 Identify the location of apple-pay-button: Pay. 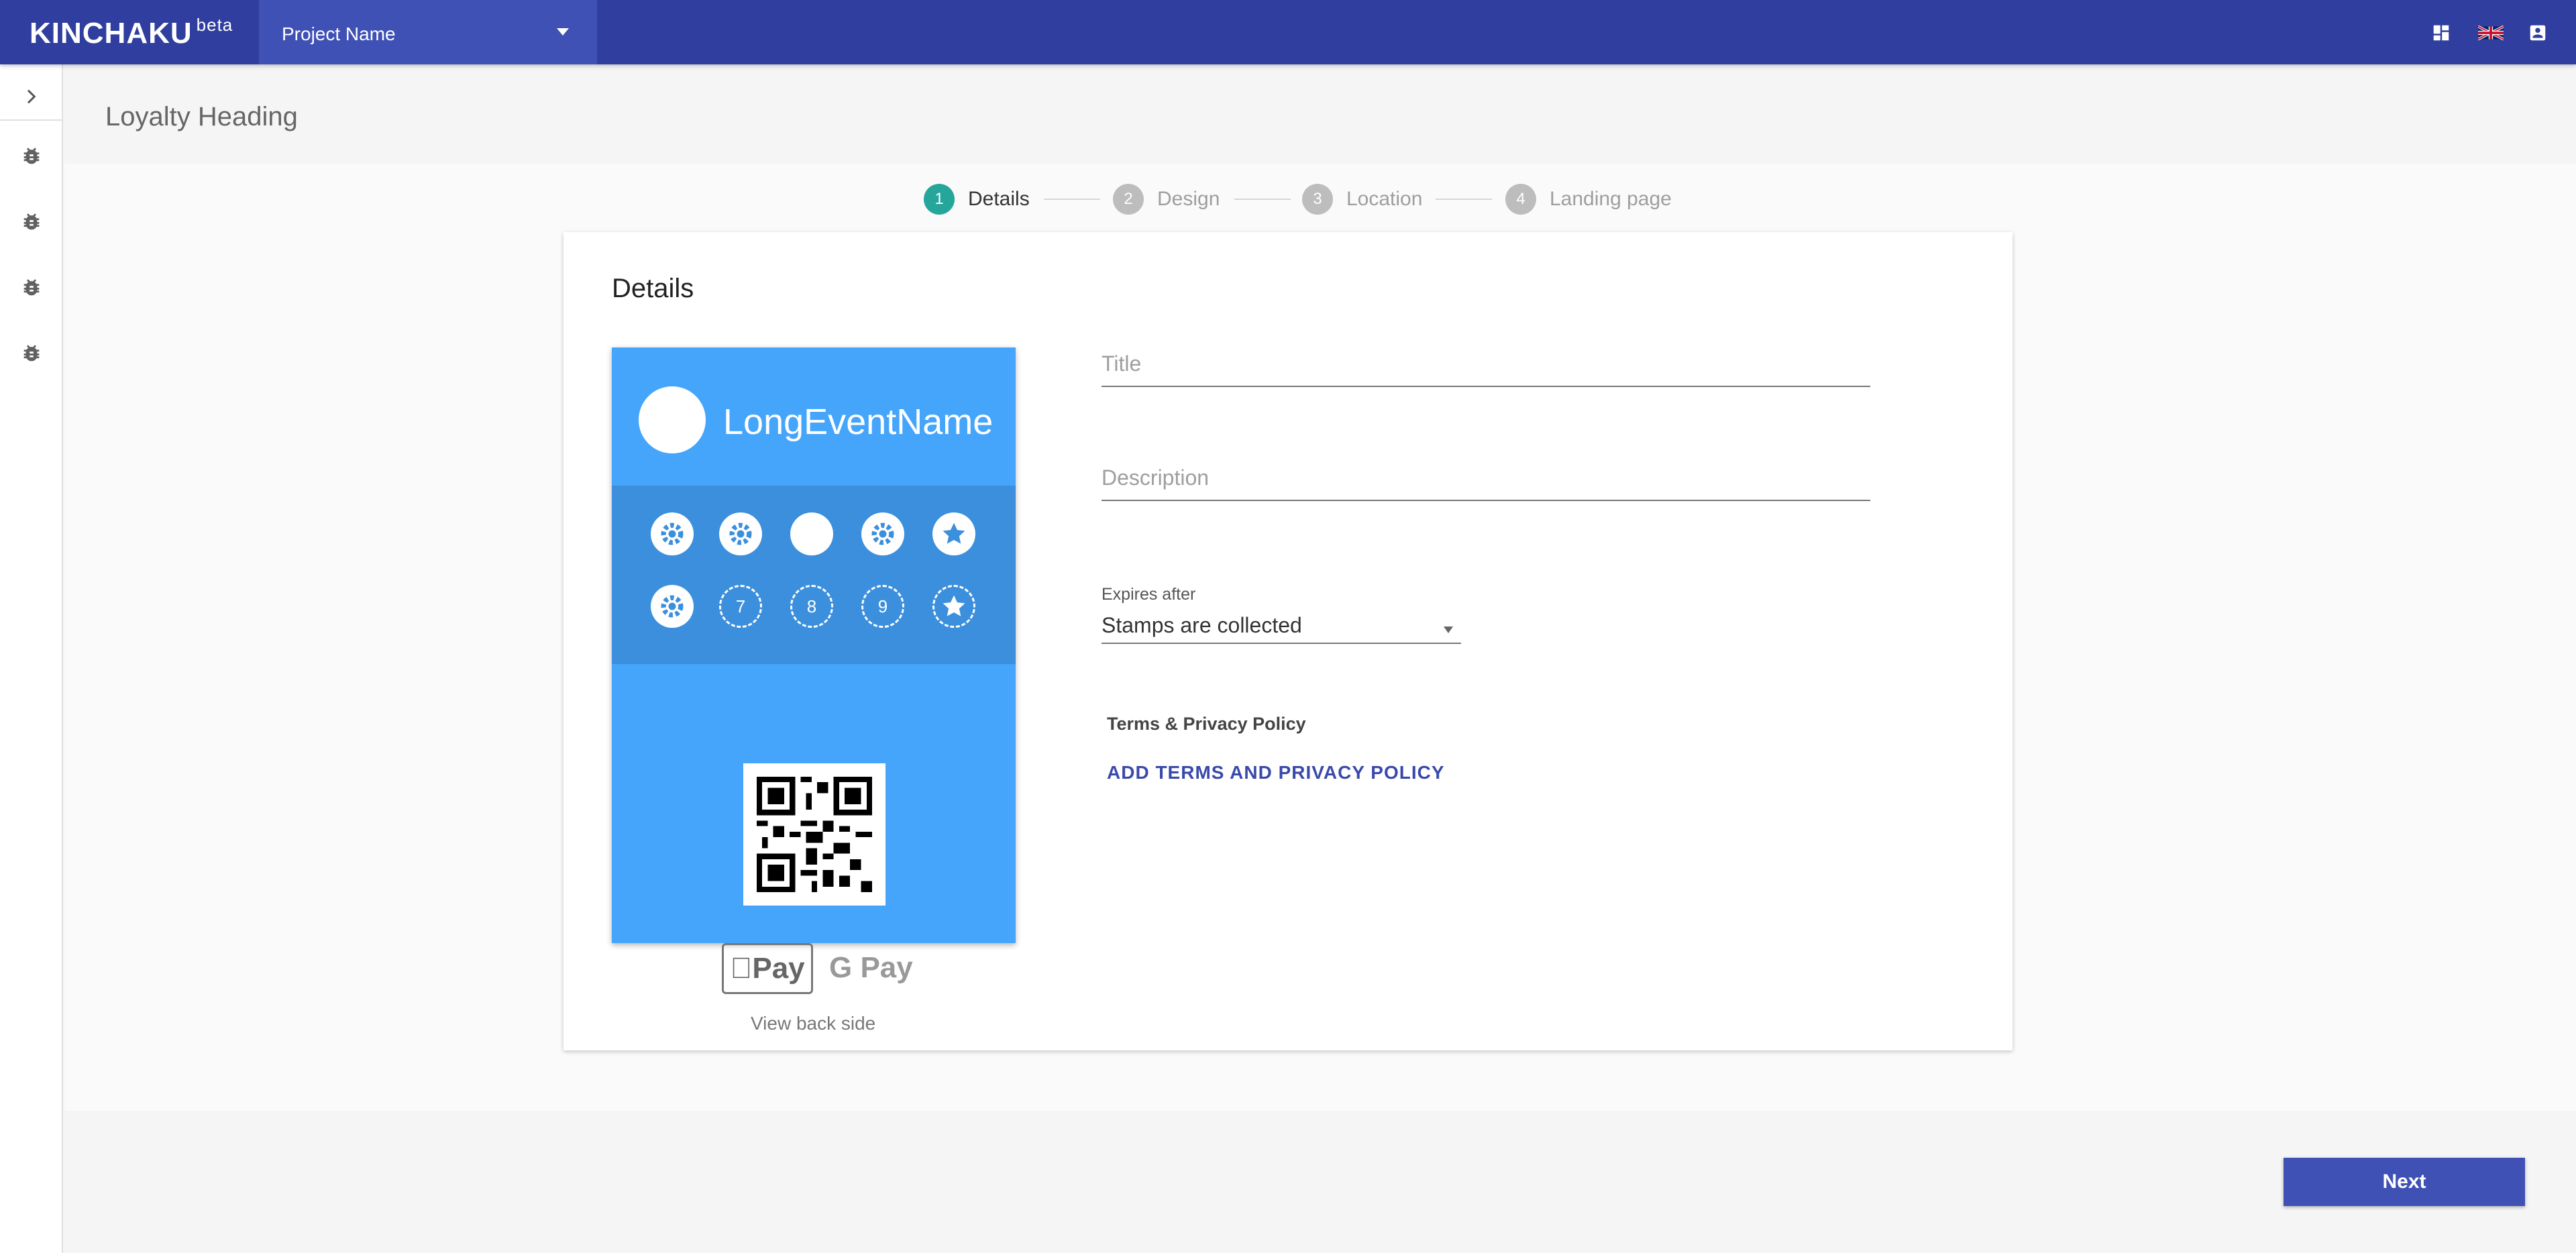
(767, 968).